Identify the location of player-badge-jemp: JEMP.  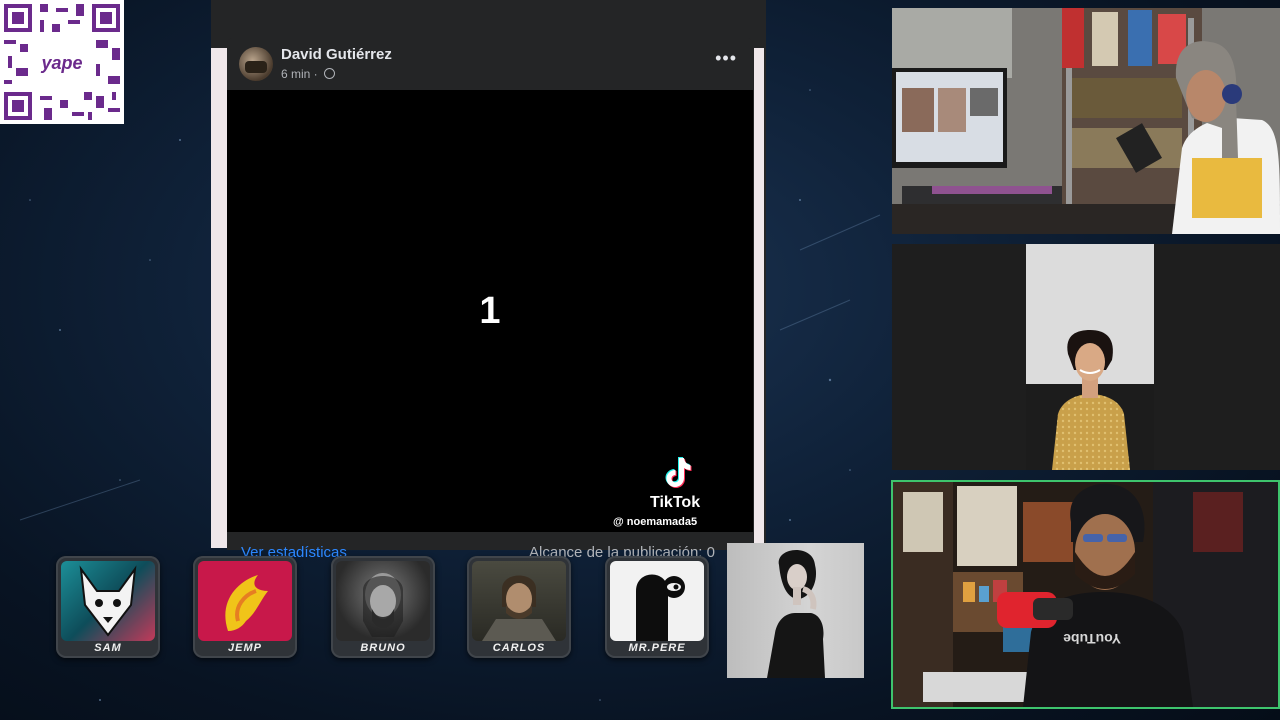
(245, 607).